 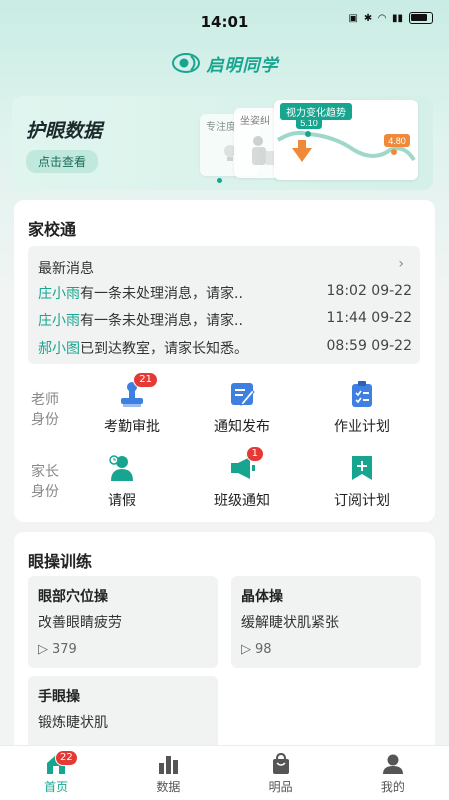 What do you see at coordinates (346, 140) in the screenshot?
I see `vision-trend-card: 视力变化趋势 5.10 4.80` at bounding box center [346, 140].